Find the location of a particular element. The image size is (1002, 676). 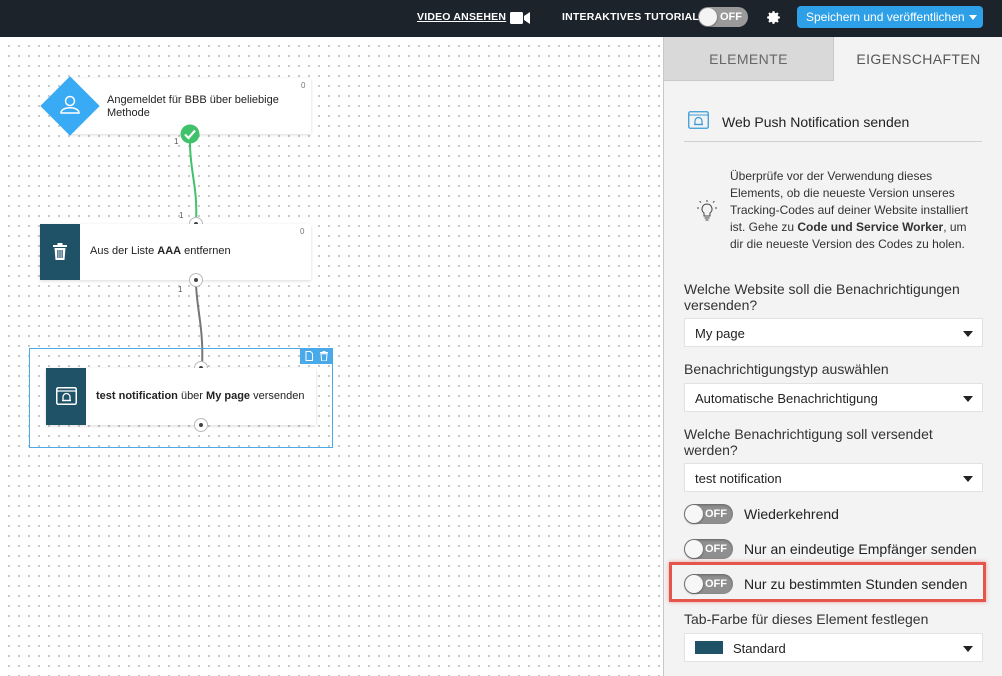

web-push-node: test notification über My page versenden is located at coordinates (181, 396).